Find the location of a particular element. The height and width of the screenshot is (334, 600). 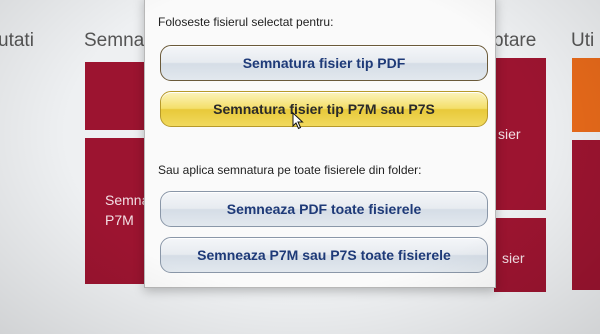

tile-orange-right is located at coordinates (586, 95).